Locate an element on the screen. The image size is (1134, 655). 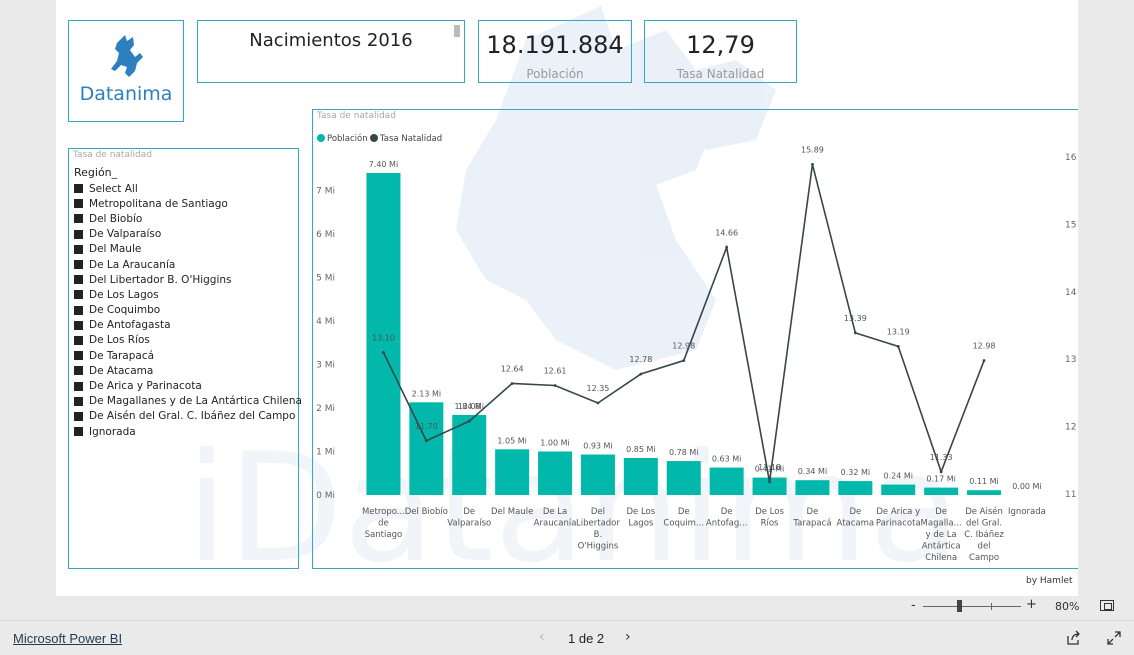
zoom-slider-thumb is located at coordinates (959, 606).